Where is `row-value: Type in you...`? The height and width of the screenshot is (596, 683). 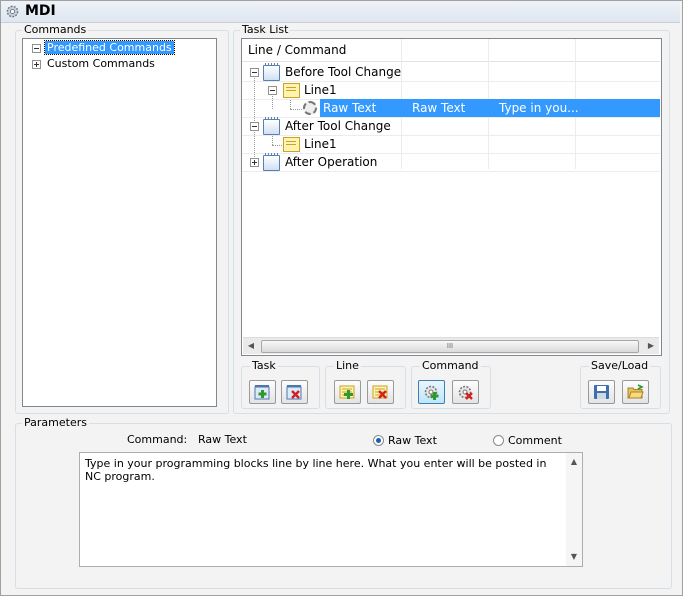 row-value: Type in you... is located at coordinates (539, 108).